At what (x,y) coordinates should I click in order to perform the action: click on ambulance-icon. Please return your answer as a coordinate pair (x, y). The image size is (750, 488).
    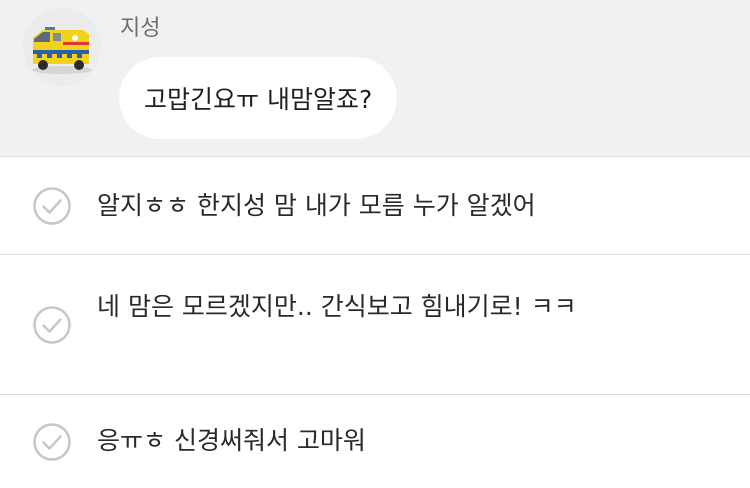
    Looking at the image, I should click on (62, 47).